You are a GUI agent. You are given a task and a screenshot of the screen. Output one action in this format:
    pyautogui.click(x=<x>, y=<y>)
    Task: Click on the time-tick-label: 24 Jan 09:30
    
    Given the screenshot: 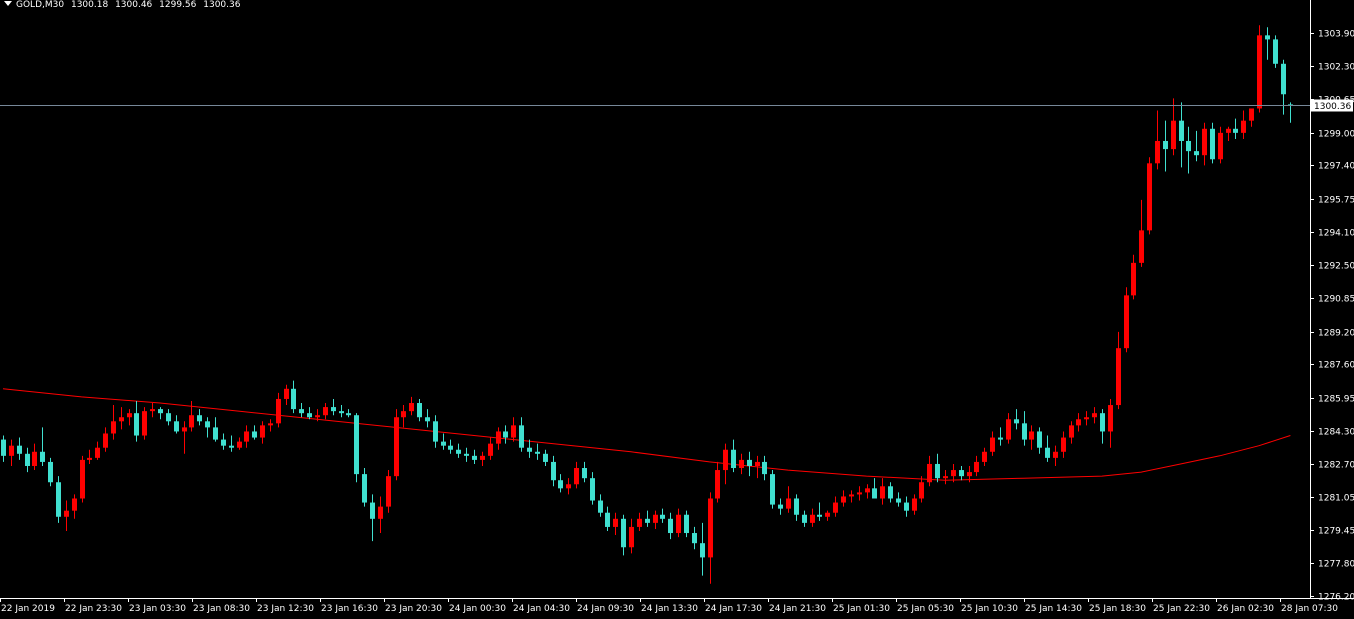 What is the action you would take?
    pyautogui.click(x=605, y=609)
    